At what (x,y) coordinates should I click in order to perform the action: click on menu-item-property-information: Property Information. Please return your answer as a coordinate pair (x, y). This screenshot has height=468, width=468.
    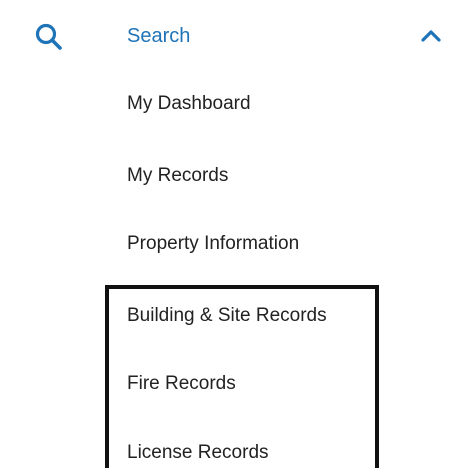
    Looking at the image, I should click on (213, 244).